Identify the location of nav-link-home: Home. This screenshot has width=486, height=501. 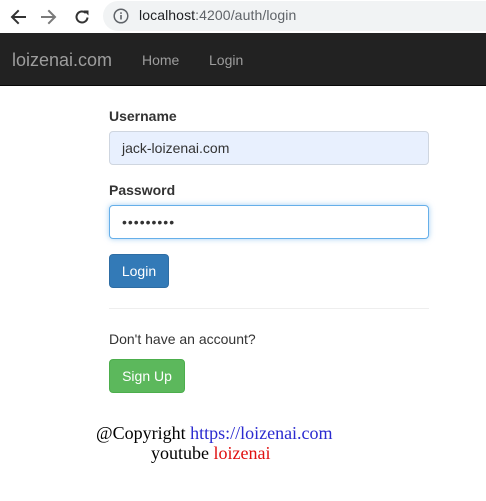
(160, 60).